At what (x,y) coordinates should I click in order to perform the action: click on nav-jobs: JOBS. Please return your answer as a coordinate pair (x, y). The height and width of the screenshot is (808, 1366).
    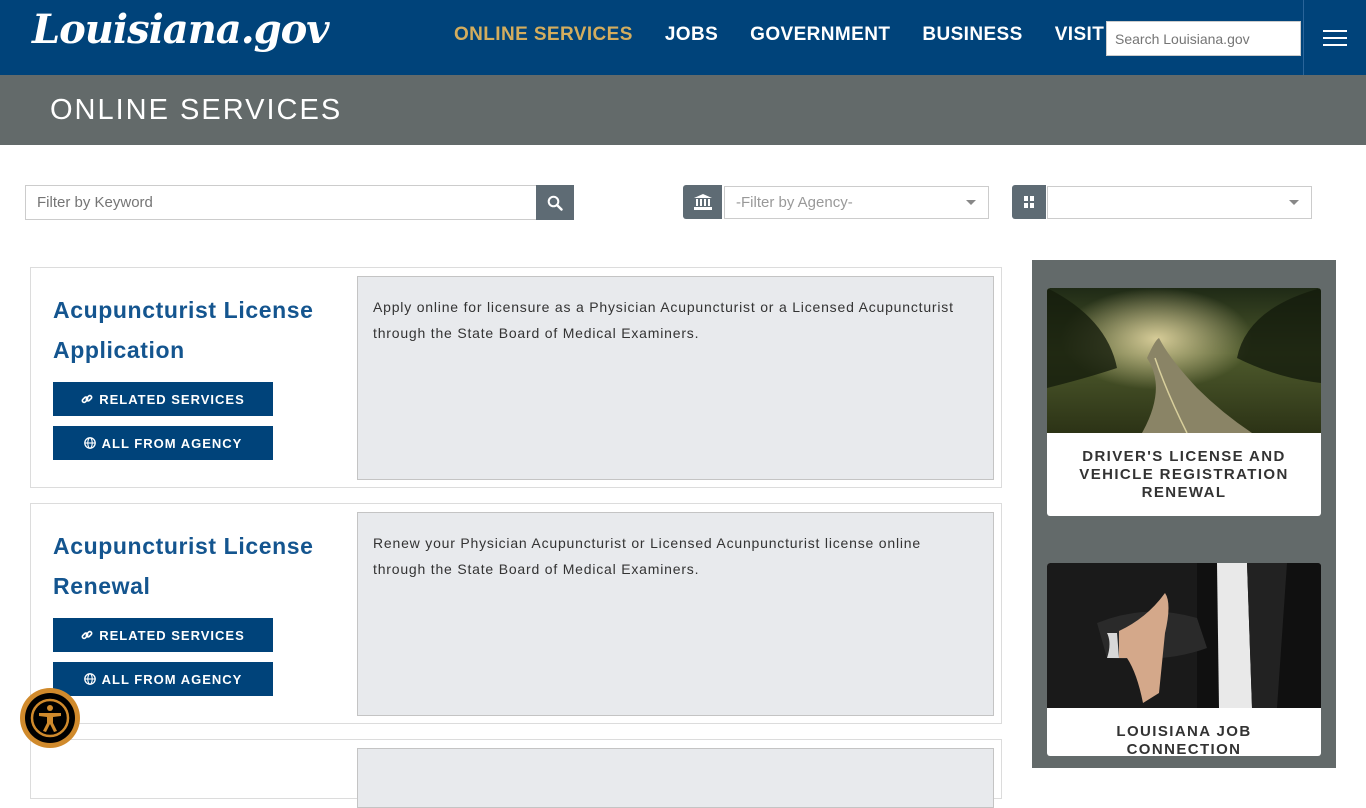
    Looking at the image, I should click on (691, 35).